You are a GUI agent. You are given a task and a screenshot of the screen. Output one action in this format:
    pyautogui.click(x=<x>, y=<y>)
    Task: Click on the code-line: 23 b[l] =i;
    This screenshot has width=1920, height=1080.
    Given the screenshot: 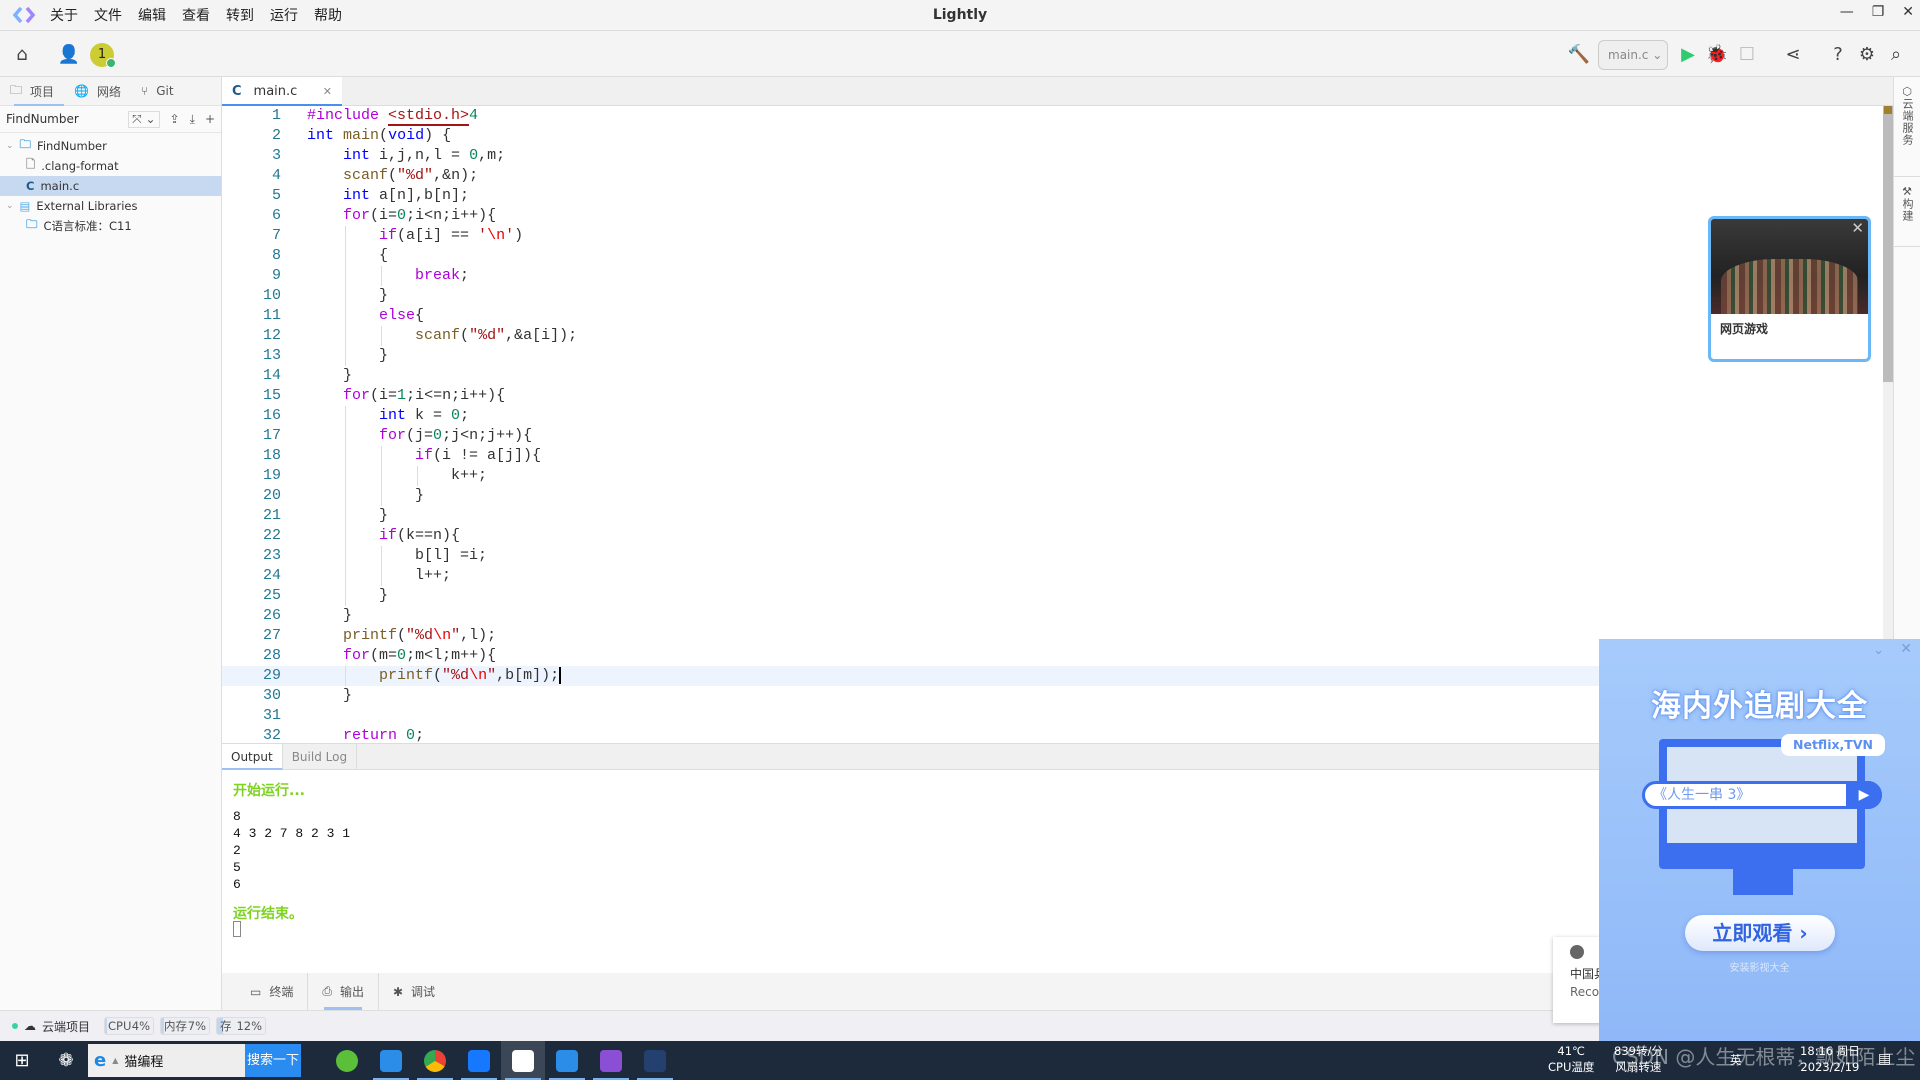 What is the action you would take?
    pyautogui.click(x=1052, y=556)
    